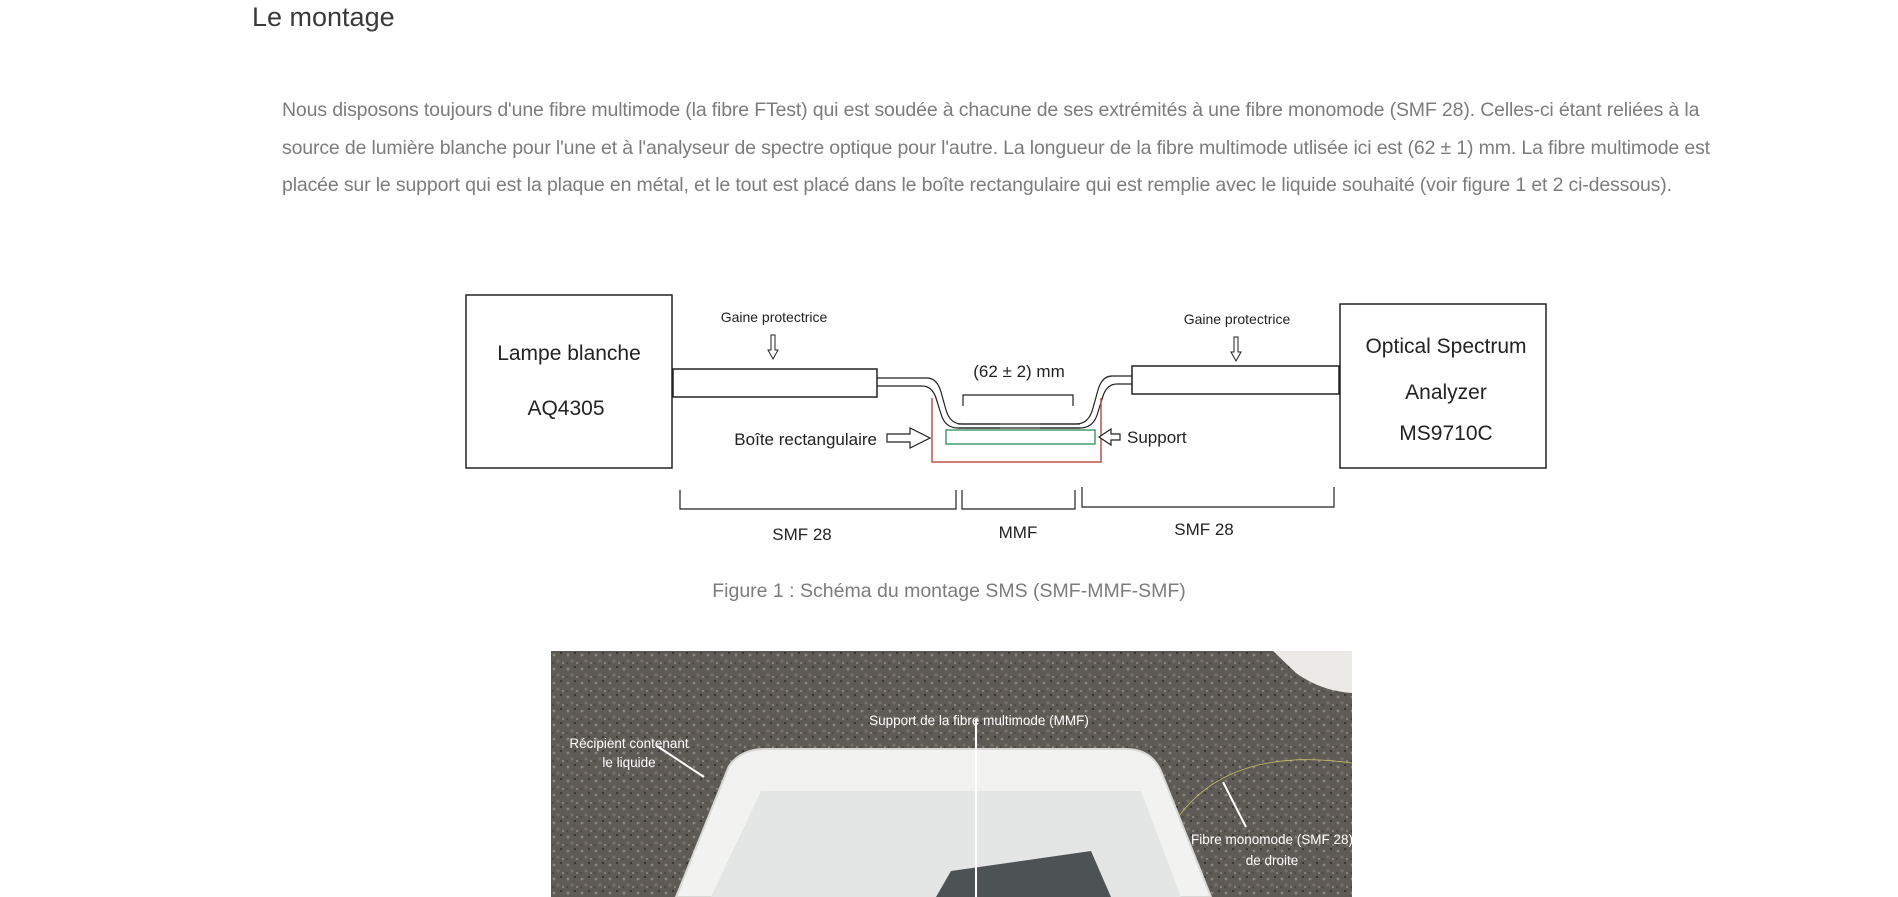 This screenshot has height=897, width=1898. I want to click on length-label: (62 ± 2) mm, so click(1019, 371).